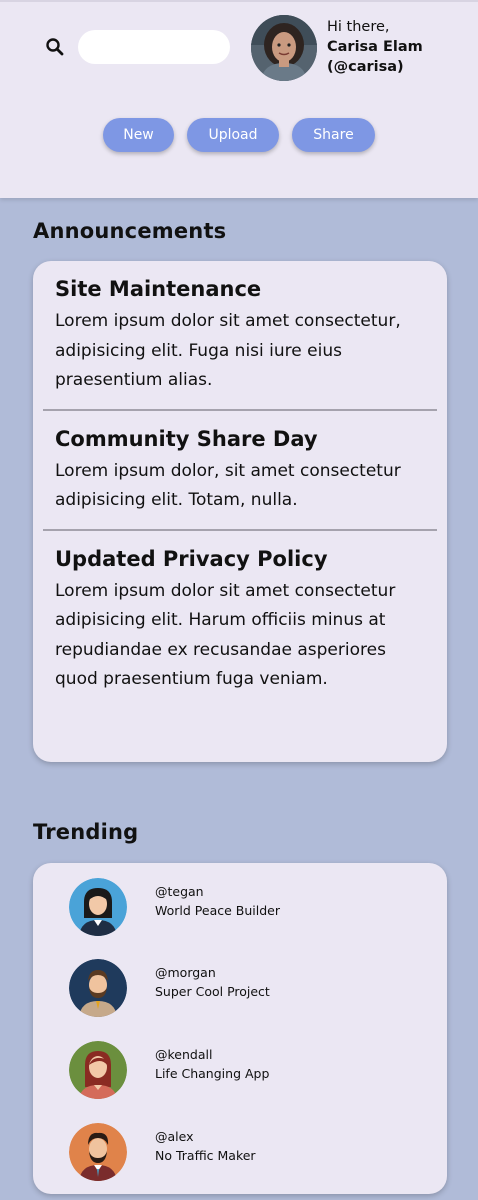  I want to click on trending-title: Trending, so click(86, 832).